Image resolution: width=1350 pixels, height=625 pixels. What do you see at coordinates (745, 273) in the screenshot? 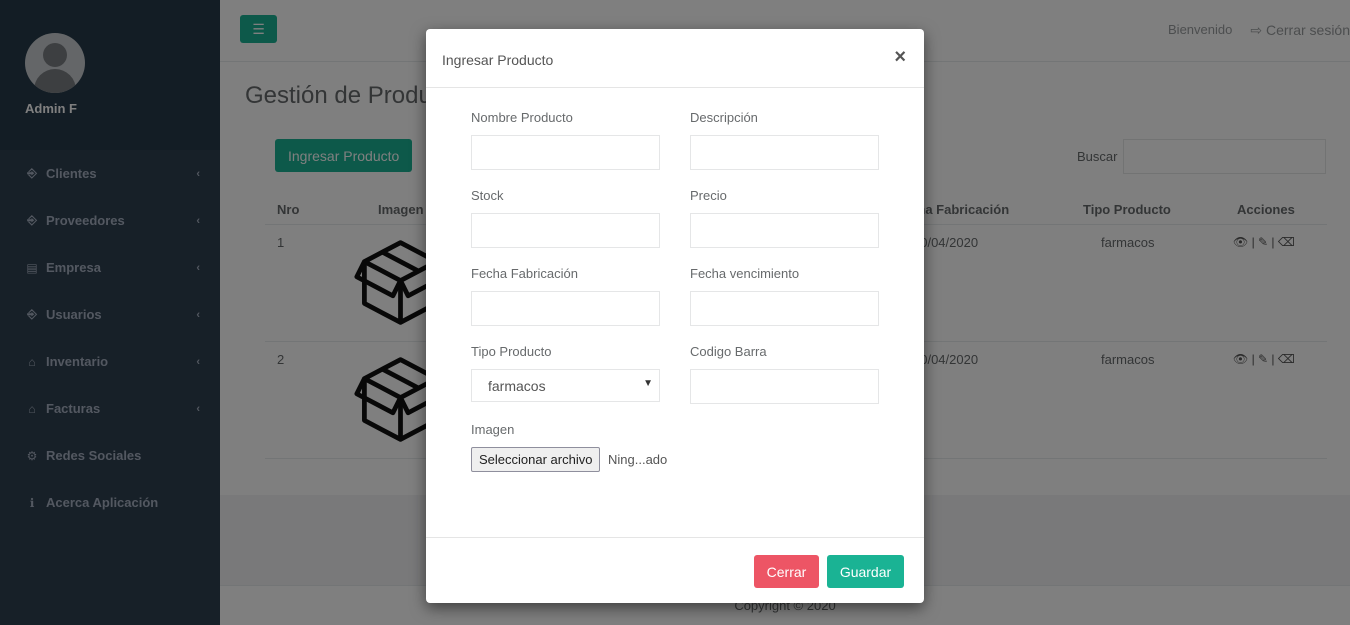
I see `fecha-vencimiento-label: Fecha vencimiento` at bounding box center [745, 273].